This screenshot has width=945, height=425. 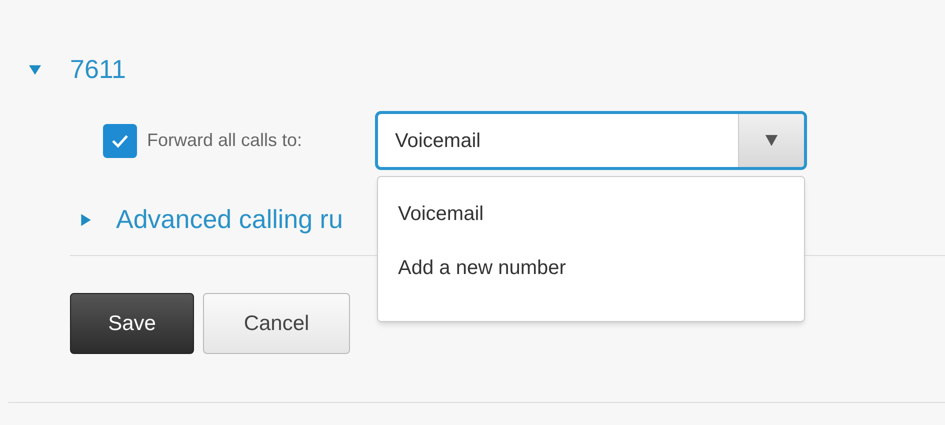 I want to click on cancel-button: Cancel, so click(x=276, y=323).